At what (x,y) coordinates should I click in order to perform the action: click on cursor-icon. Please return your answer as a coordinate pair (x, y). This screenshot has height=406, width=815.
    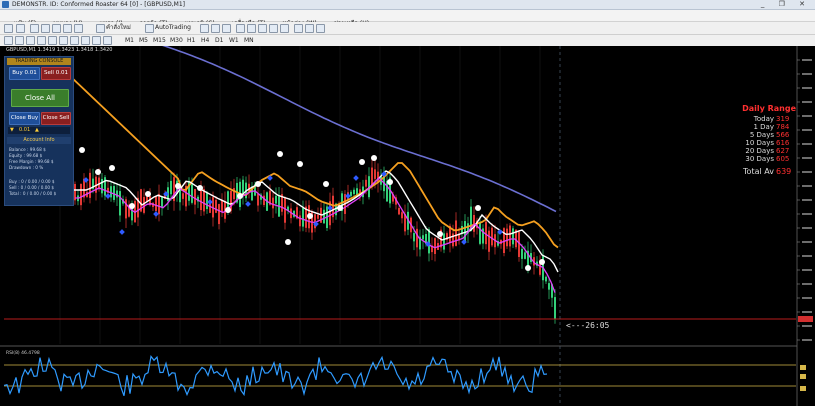
    Looking at the image, I should click on (8, 40).